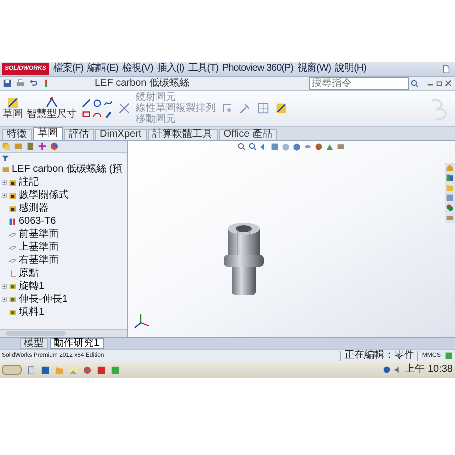 Image resolution: width=455 pixels, height=455 pixels. Describe the element at coordinates (449, 356) in the screenshot. I see `help-icon` at that location.